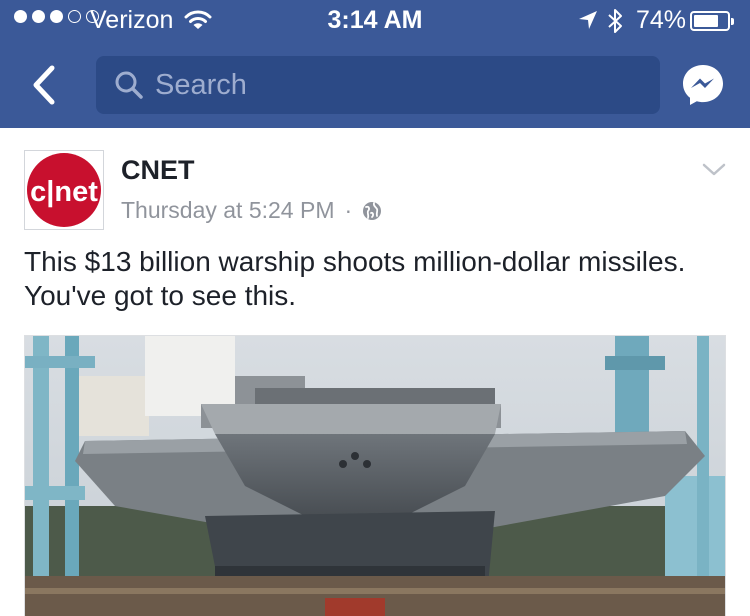 The width and height of the screenshot is (750, 616). I want to click on search-placeholder: Search, so click(201, 85).